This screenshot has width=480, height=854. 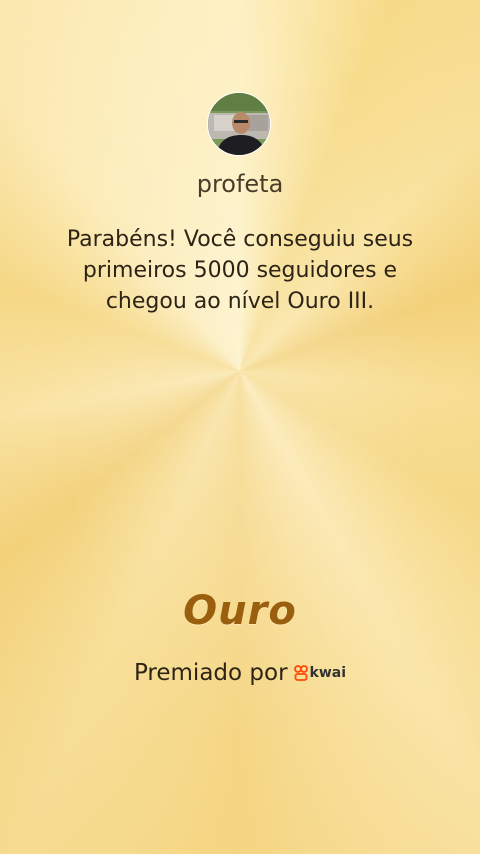 I want to click on kwai-logo: kwai, so click(x=320, y=673).